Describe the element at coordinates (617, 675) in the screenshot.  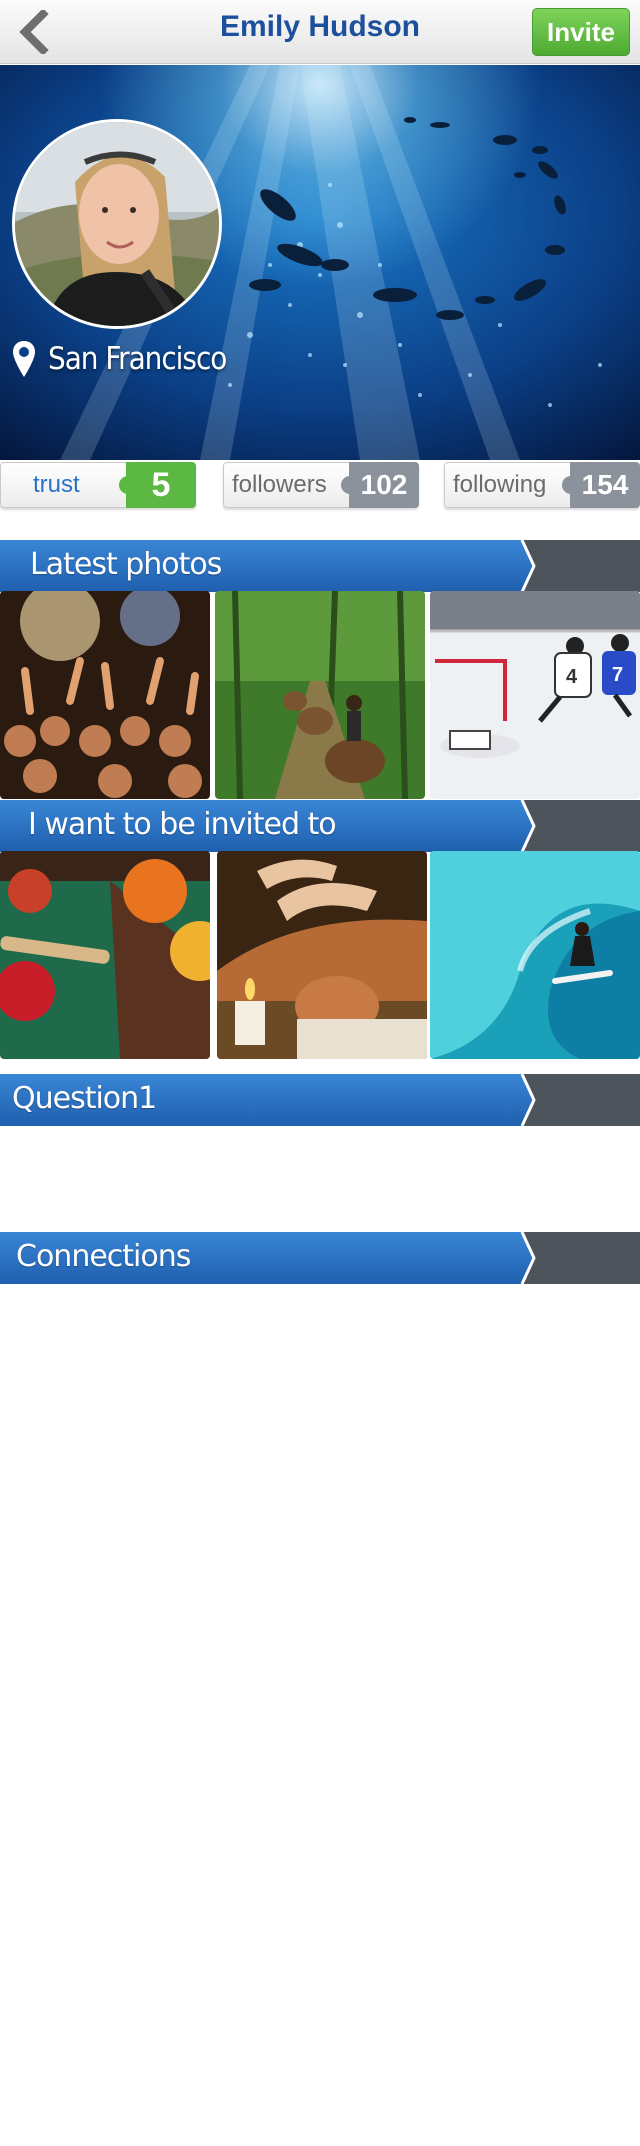
I see `svg-text: 7` at that location.